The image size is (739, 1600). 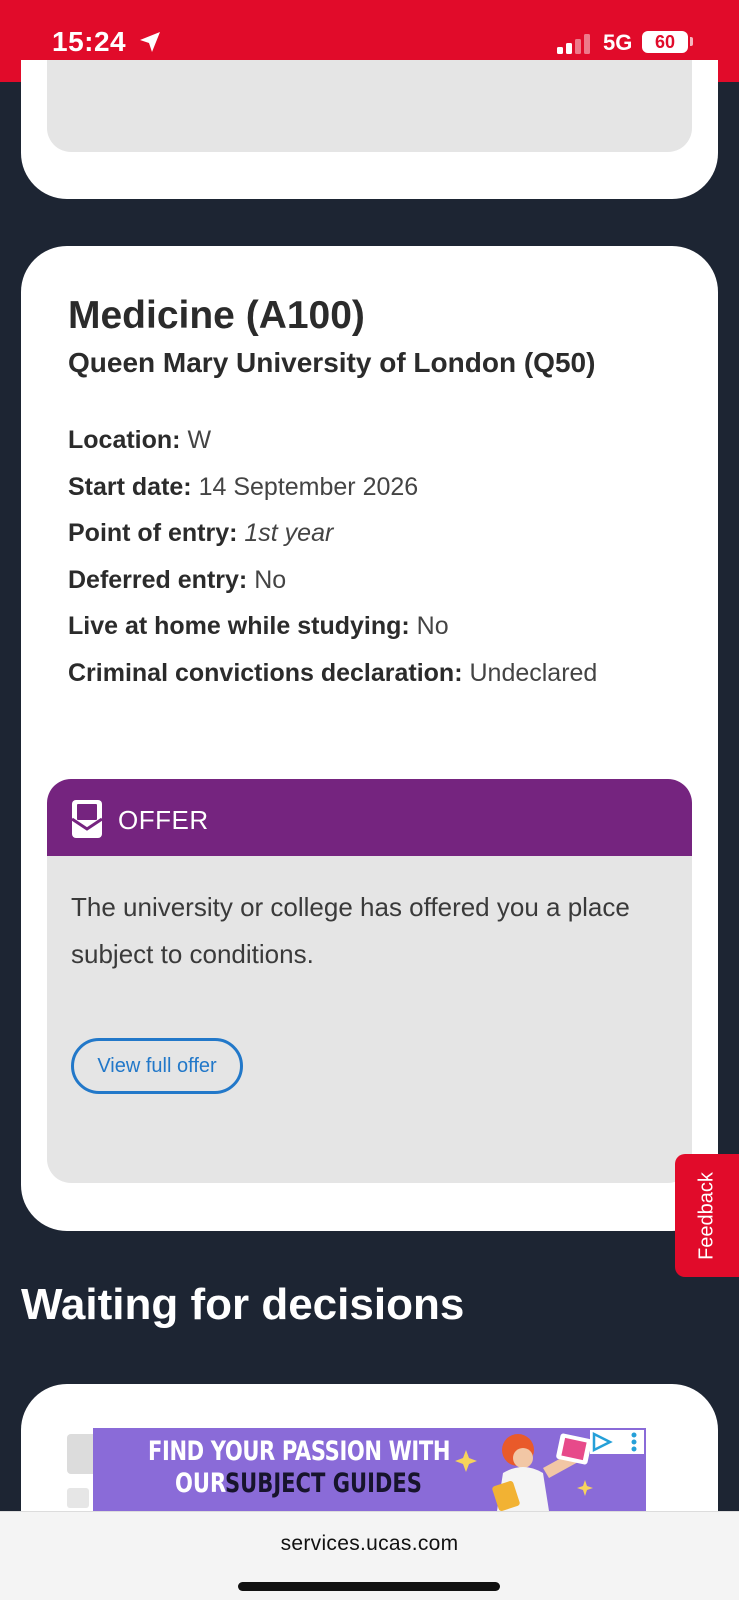 I want to click on detail-value: W, so click(x=199, y=440).